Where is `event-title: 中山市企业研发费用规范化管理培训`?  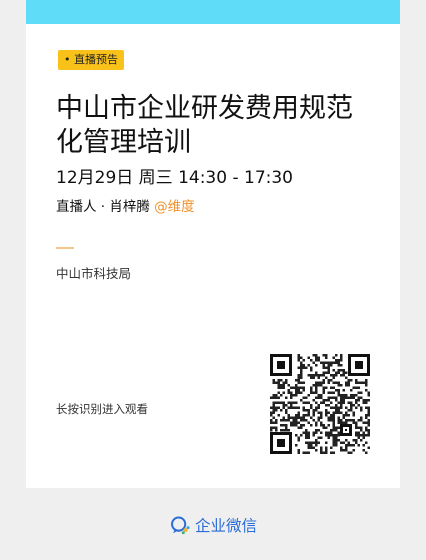
event-title: 中山市企业研发费用规范化管理培训 is located at coordinates (204, 125).